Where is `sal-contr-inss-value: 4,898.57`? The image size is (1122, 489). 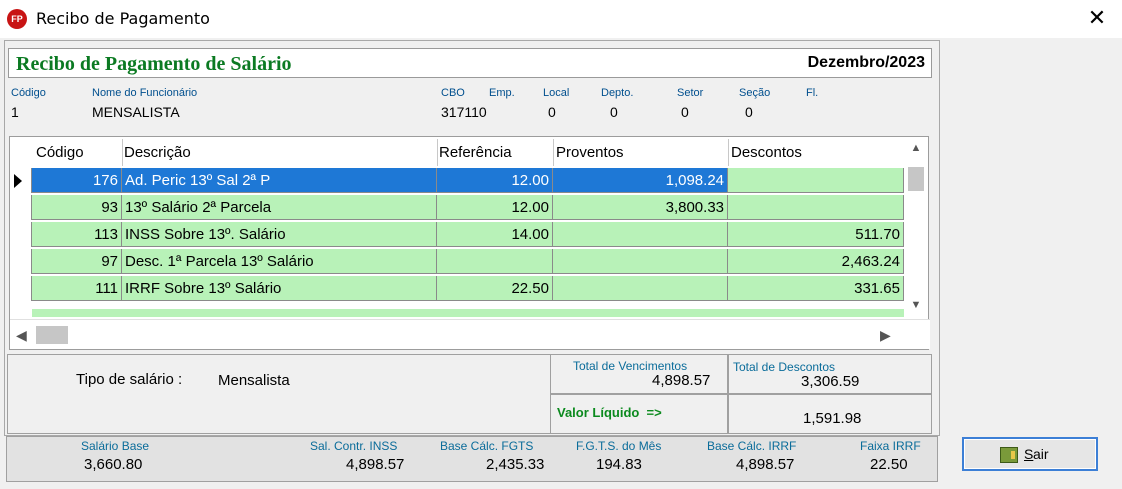 sal-contr-inss-value: 4,898.57 is located at coordinates (375, 464).